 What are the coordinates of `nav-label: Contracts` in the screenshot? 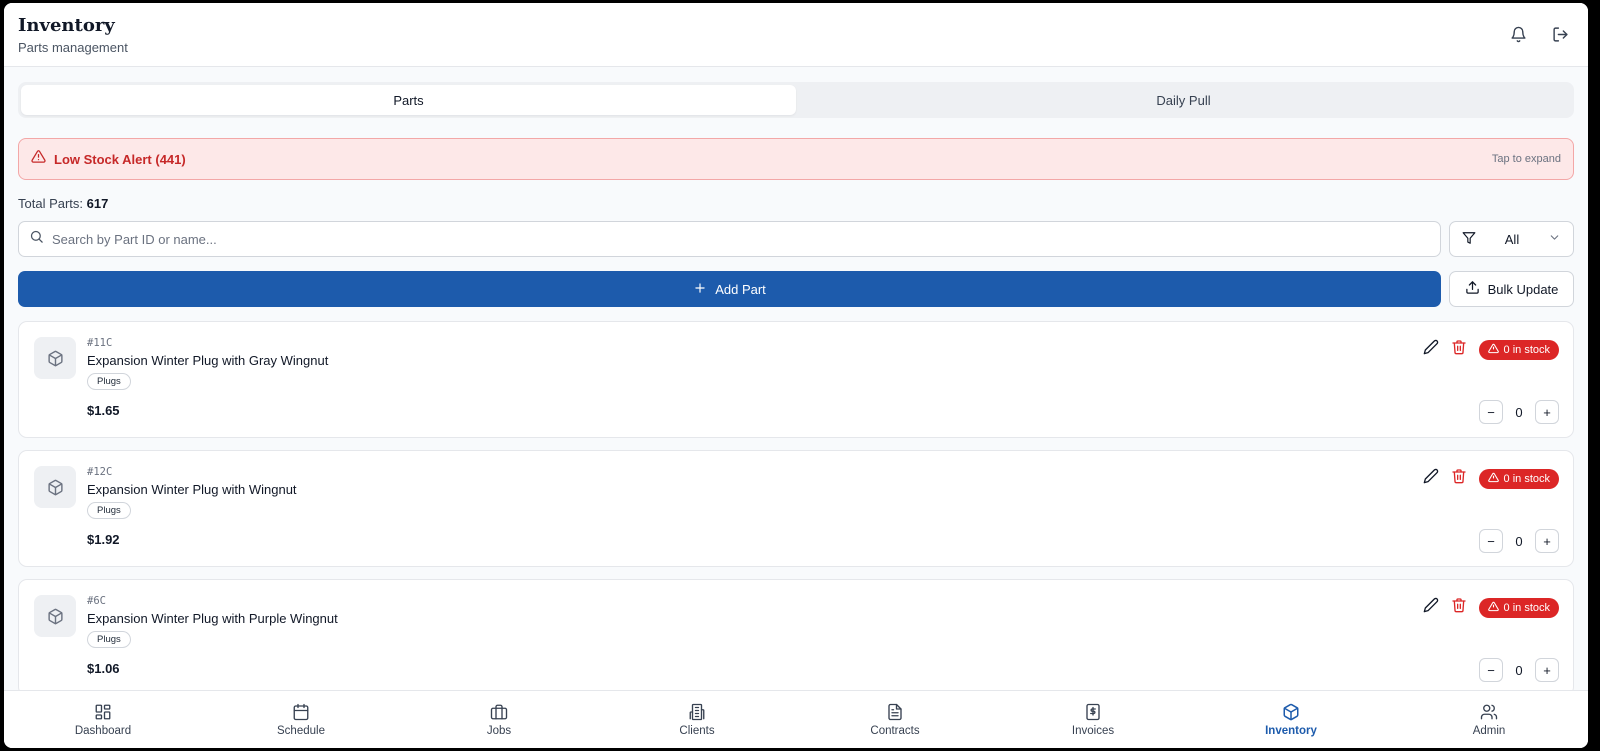 It's located at (895, 730).